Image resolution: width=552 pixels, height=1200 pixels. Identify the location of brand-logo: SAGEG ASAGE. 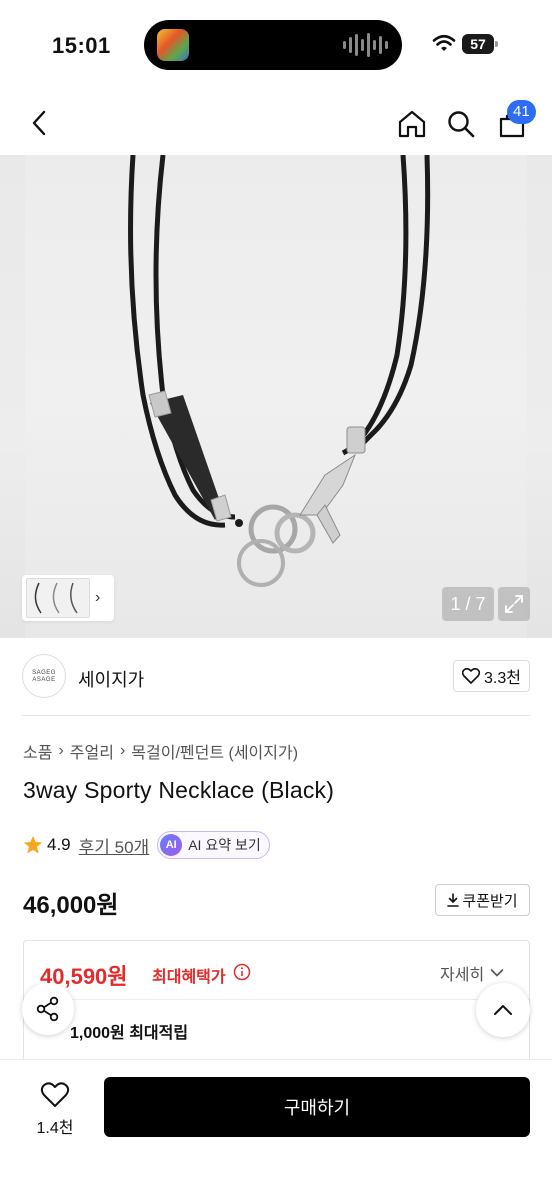
(44, 676).